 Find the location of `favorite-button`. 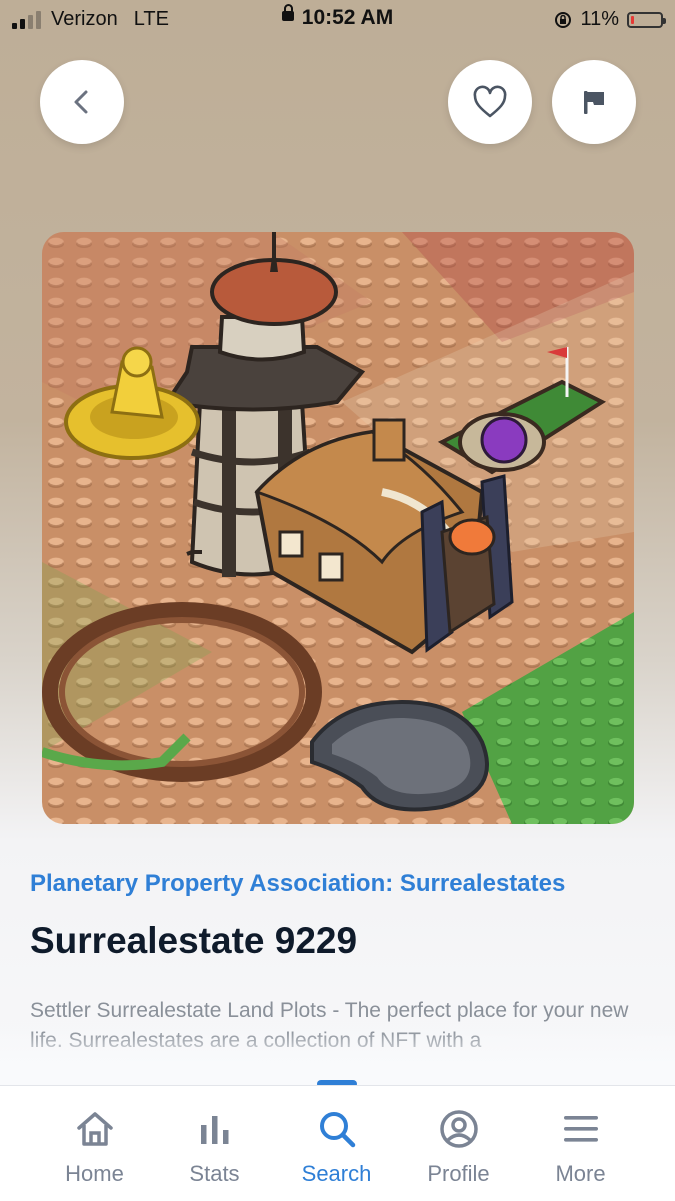

favorite-button is located at coordinates (490, 102).